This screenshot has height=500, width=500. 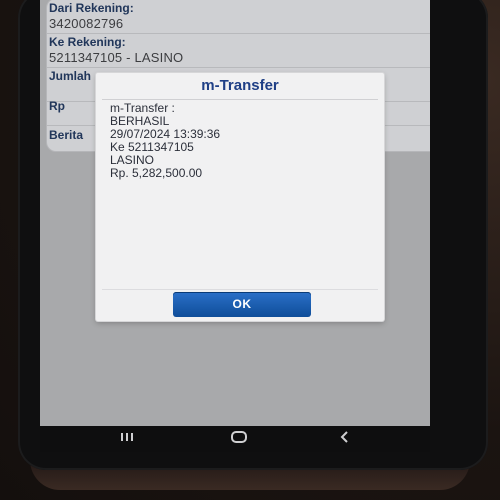 What do you see at coordinates (156, 173) in the screenshot?
I see `message-line: Rp. 5,282,500.00` at bounding box center [156, 173].